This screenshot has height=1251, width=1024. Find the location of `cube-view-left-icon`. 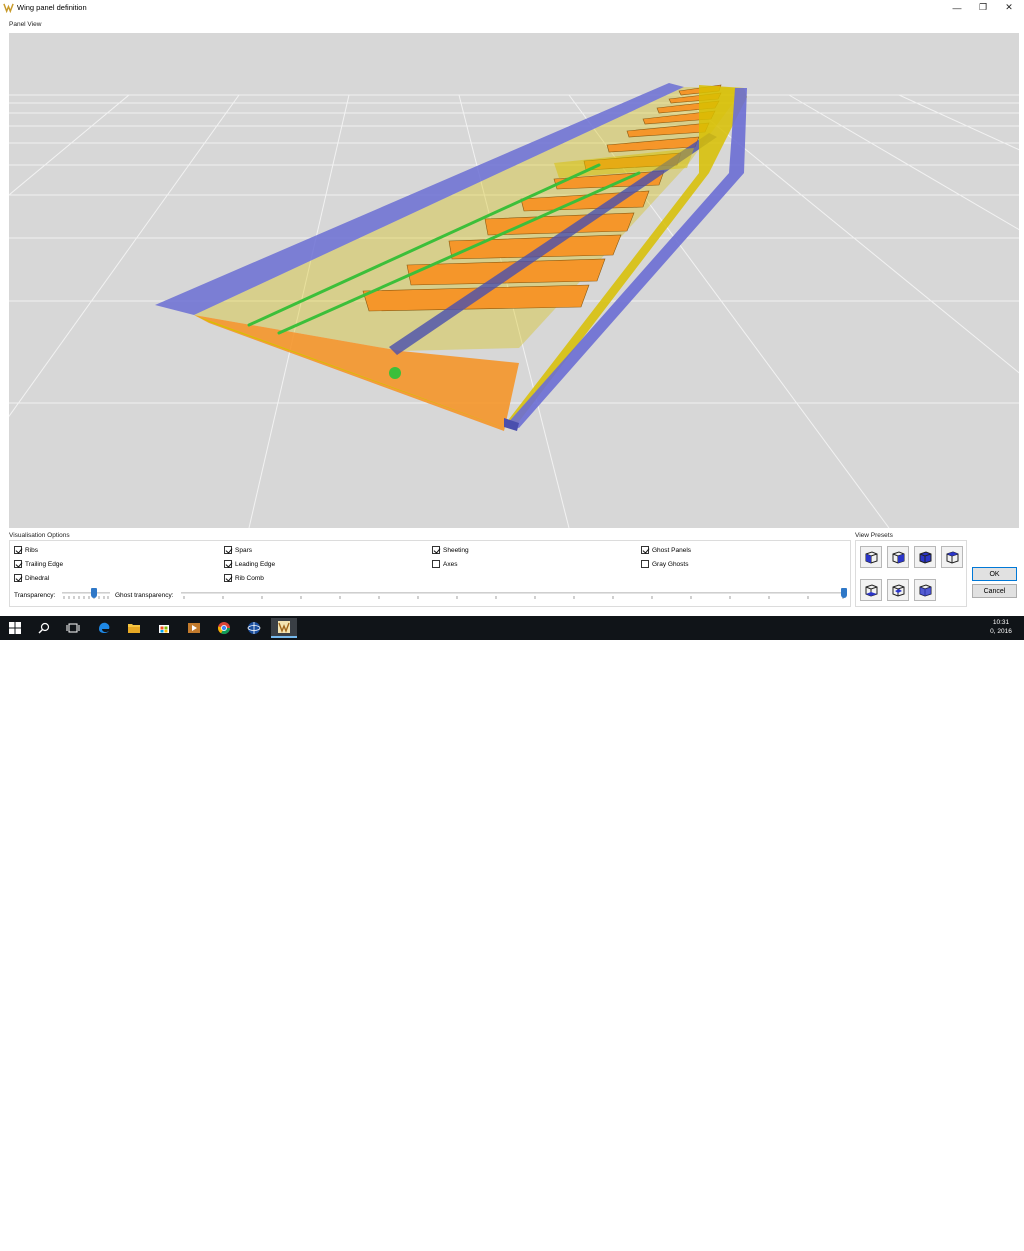

cube-view-left-icon is located at coordinates (898, 557).